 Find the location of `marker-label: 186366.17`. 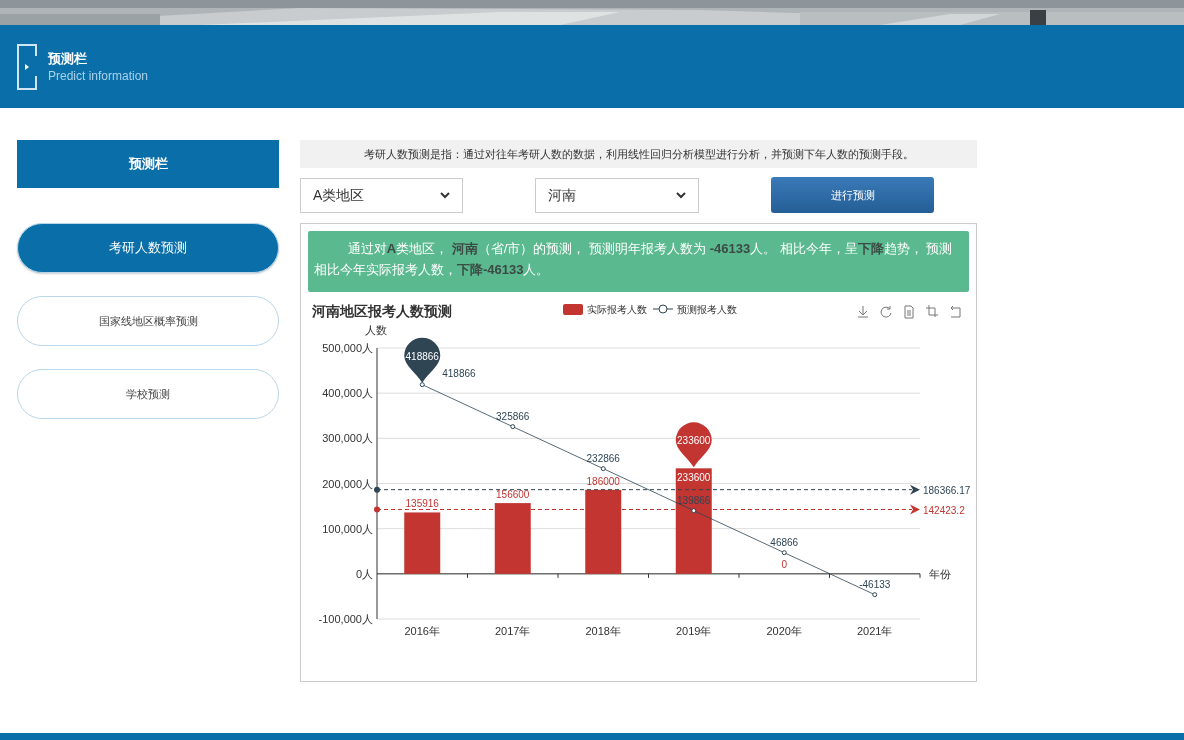

marker-label: 186366.17 is located at coordinates (947, 490).